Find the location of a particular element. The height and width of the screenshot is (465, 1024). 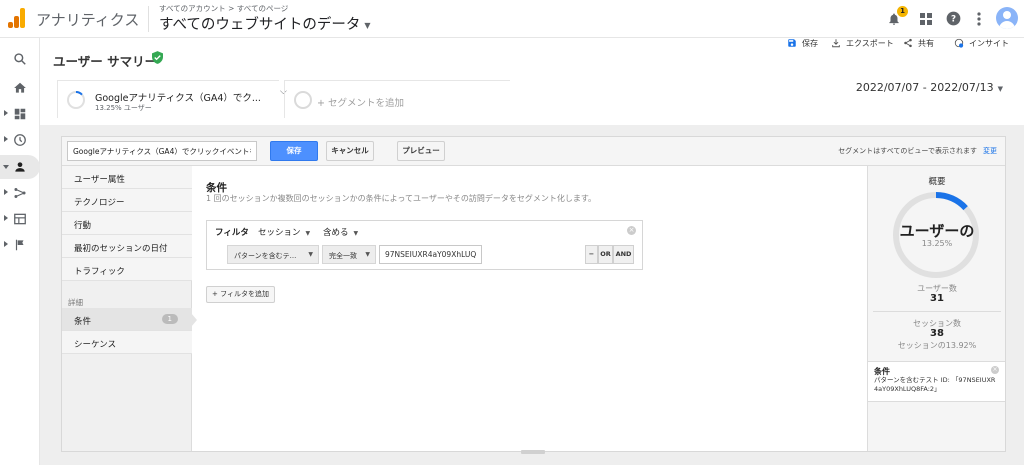

grip-icon is located at coordinates (533, 452).